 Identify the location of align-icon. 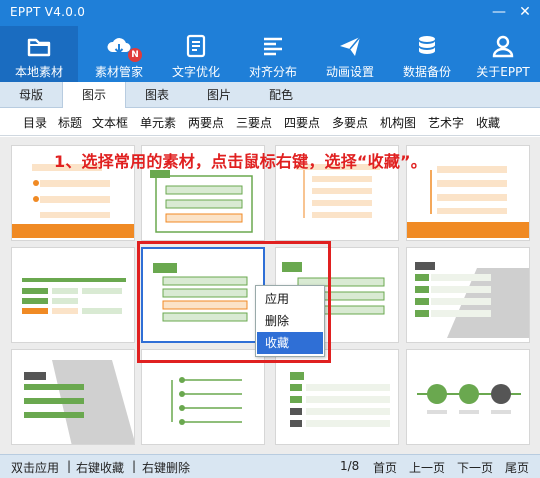
(273, 46).